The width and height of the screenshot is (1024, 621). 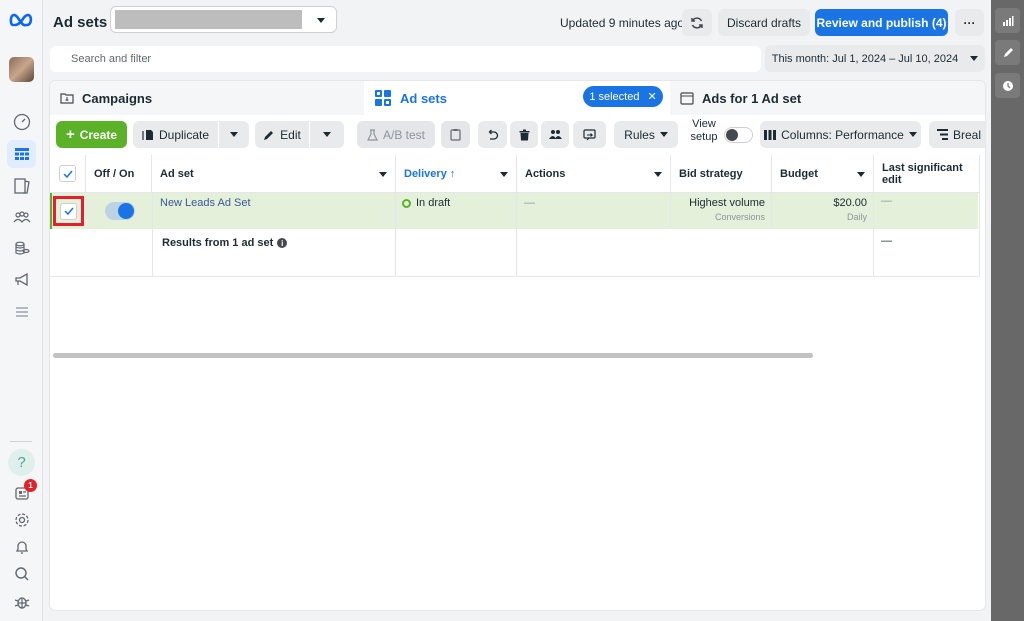 I want to click on edit-dropdown, so click(x=327, y=134).